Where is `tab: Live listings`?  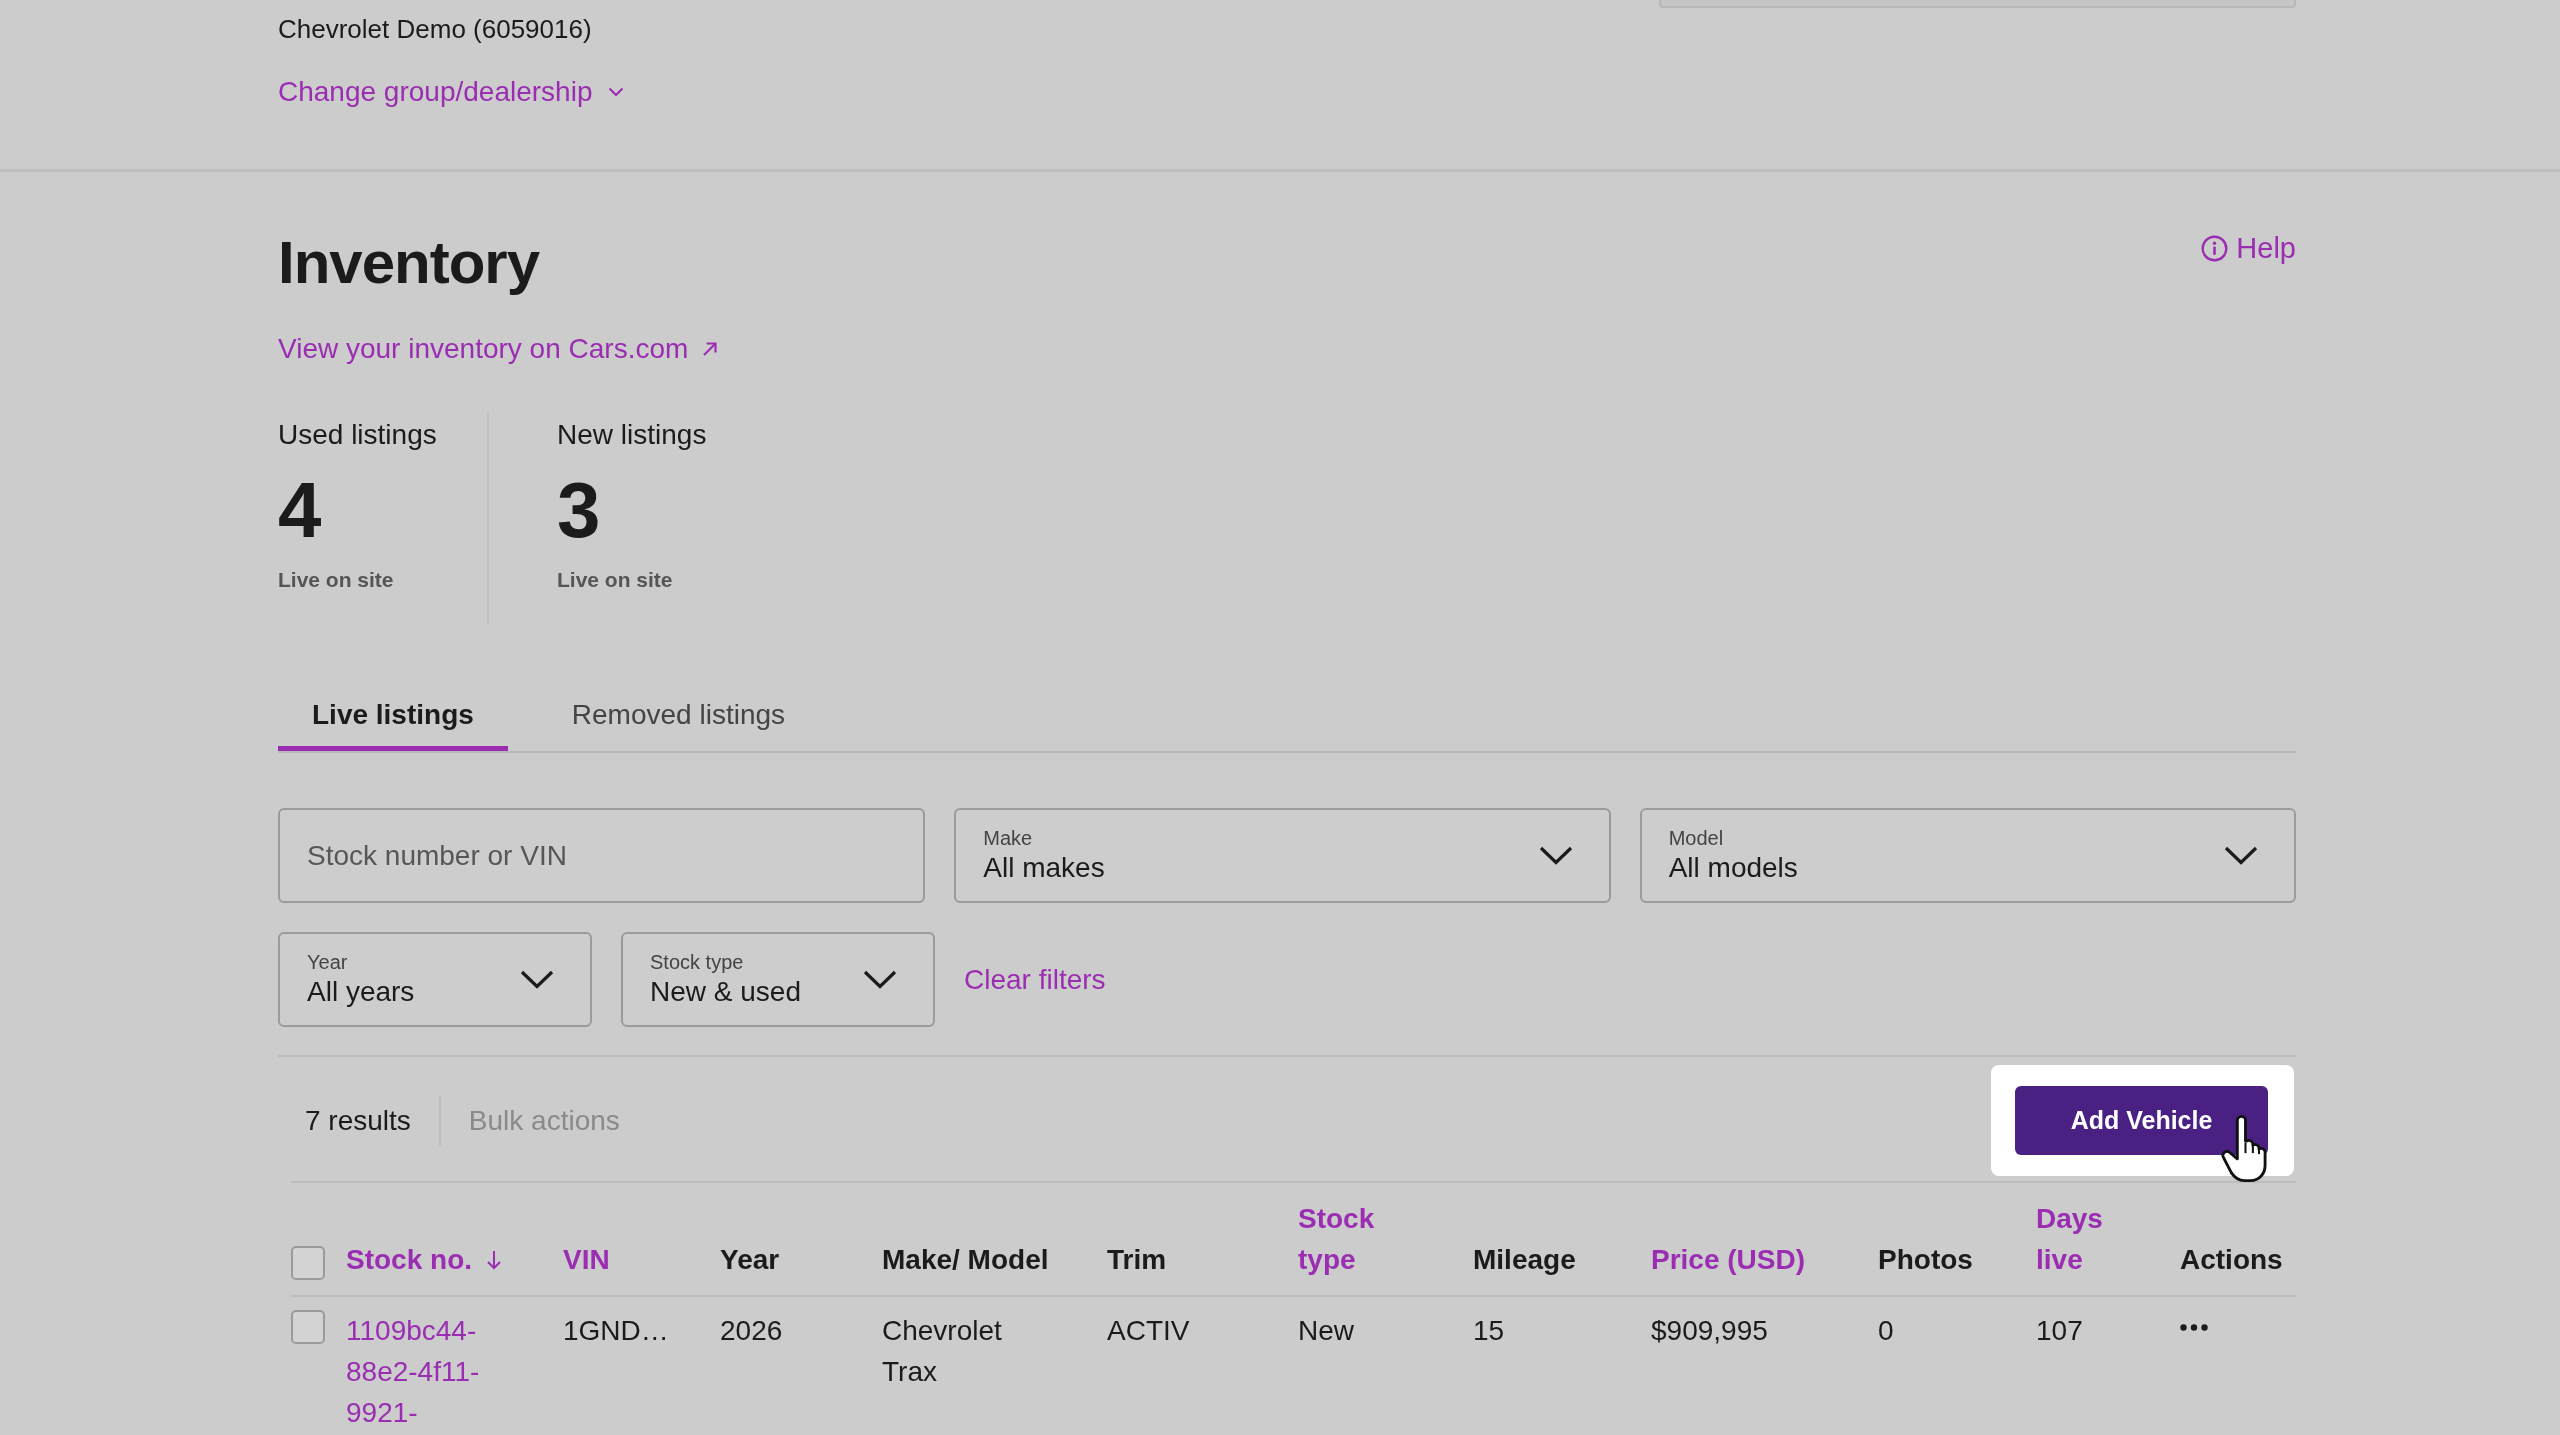
tab: Live listings is located at coordinates (393, 714).